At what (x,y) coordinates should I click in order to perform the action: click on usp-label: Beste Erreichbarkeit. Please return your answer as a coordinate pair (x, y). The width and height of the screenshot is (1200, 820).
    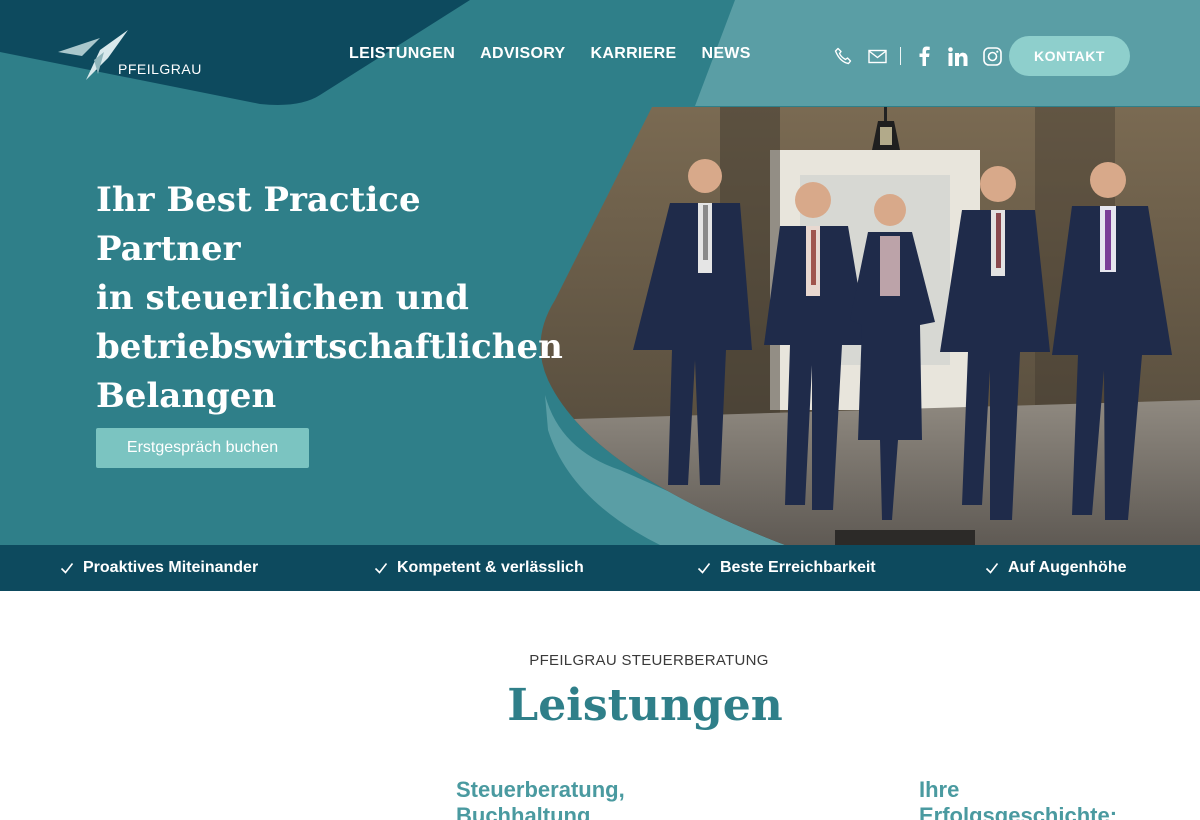
    Looking at the image, I should click on (798, 567).